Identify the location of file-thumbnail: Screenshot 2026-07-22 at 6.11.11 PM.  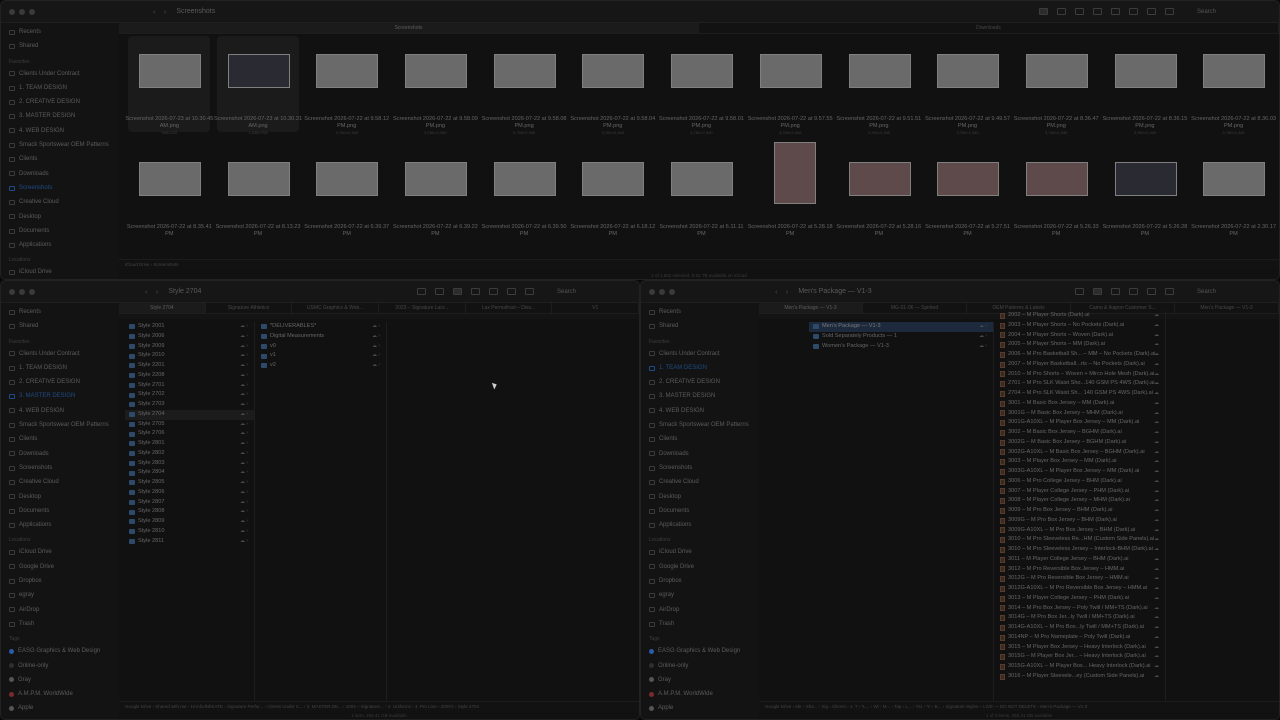
(701, 196).